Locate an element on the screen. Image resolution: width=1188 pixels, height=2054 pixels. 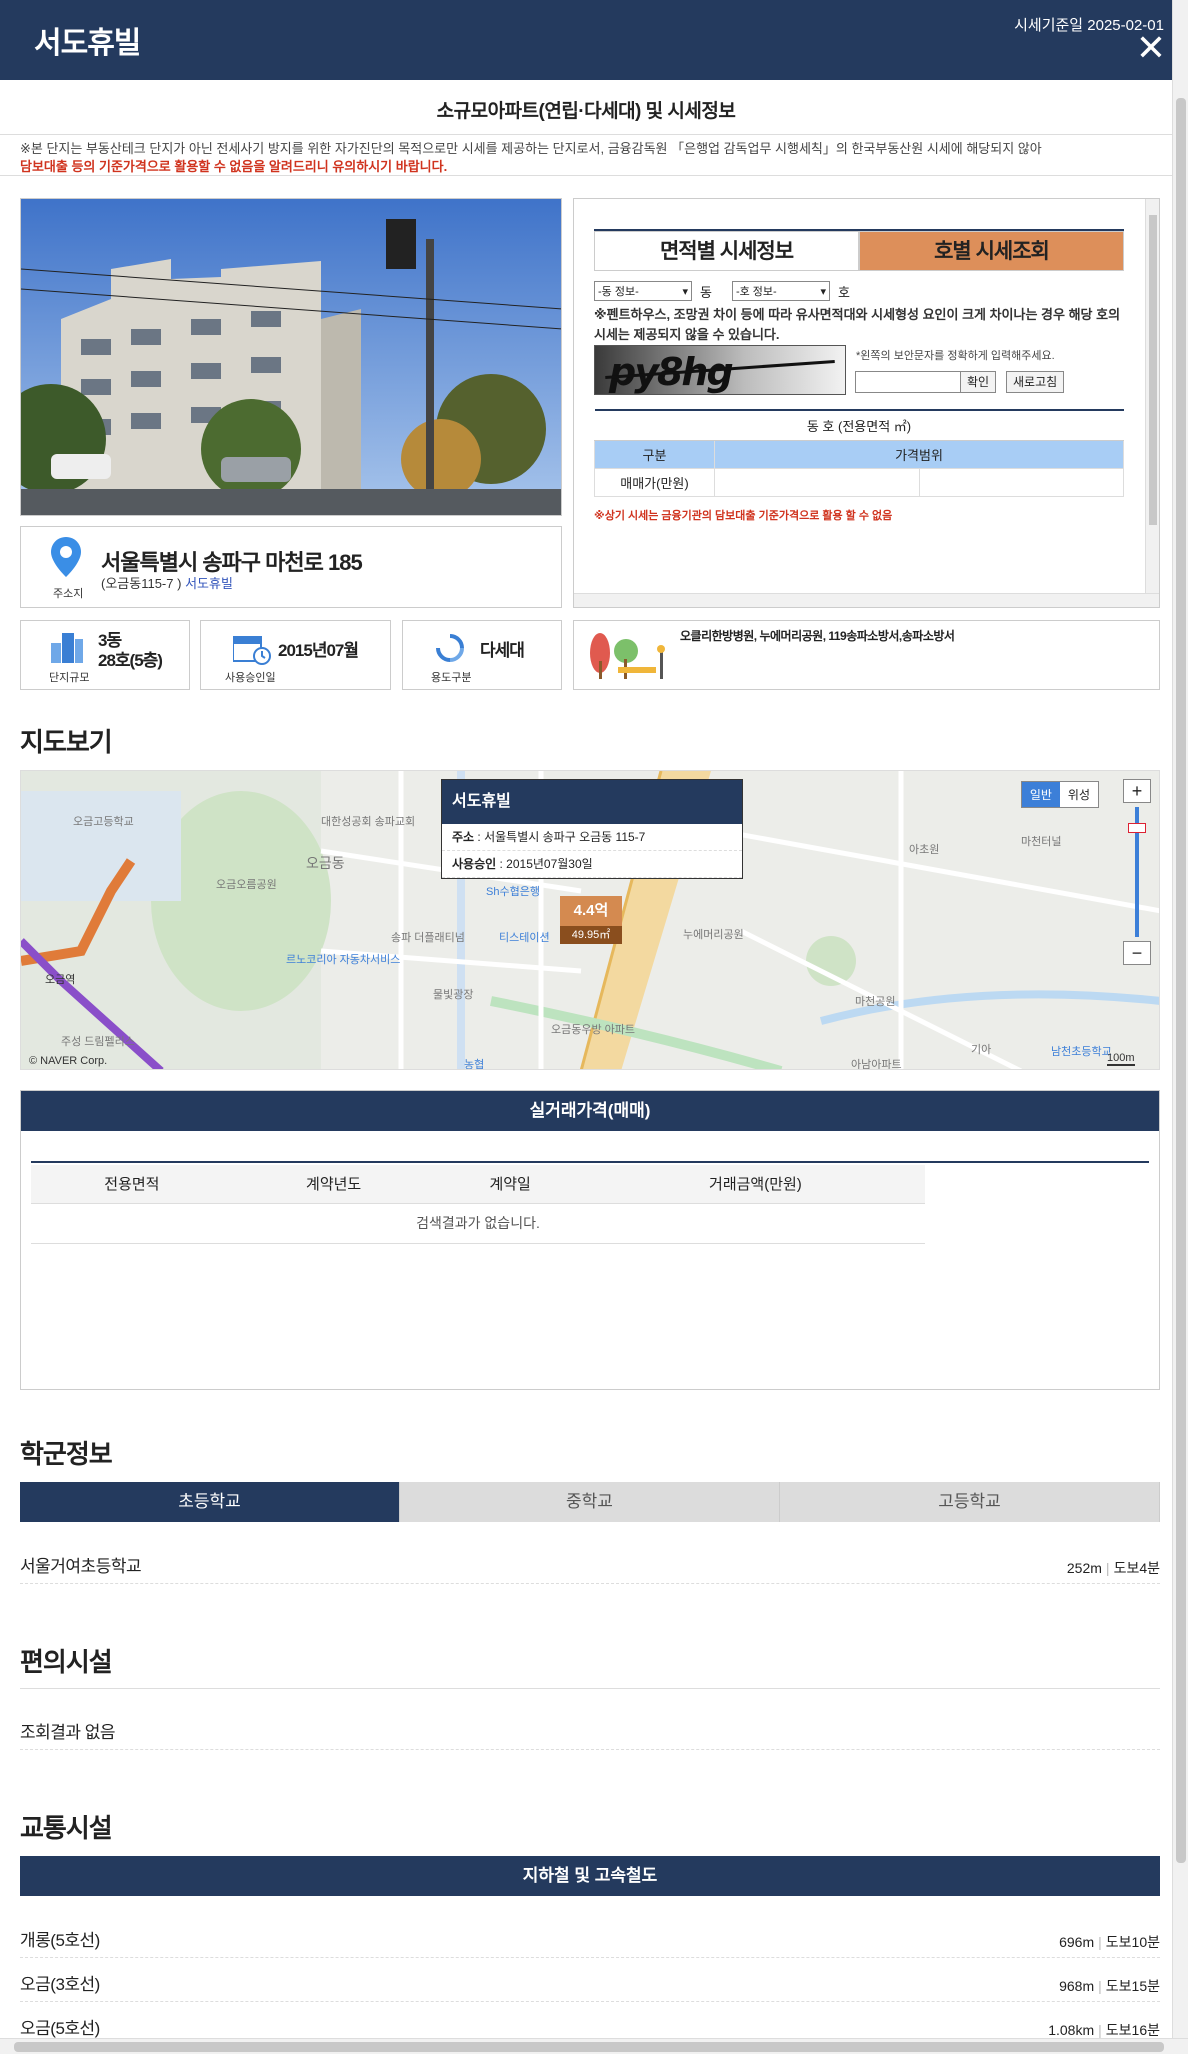
address-box: 주소지 서울특별시 송파구 마천로 185 (오금동115-7 ) 서도휴빌 is located at coordinates (291, 567).